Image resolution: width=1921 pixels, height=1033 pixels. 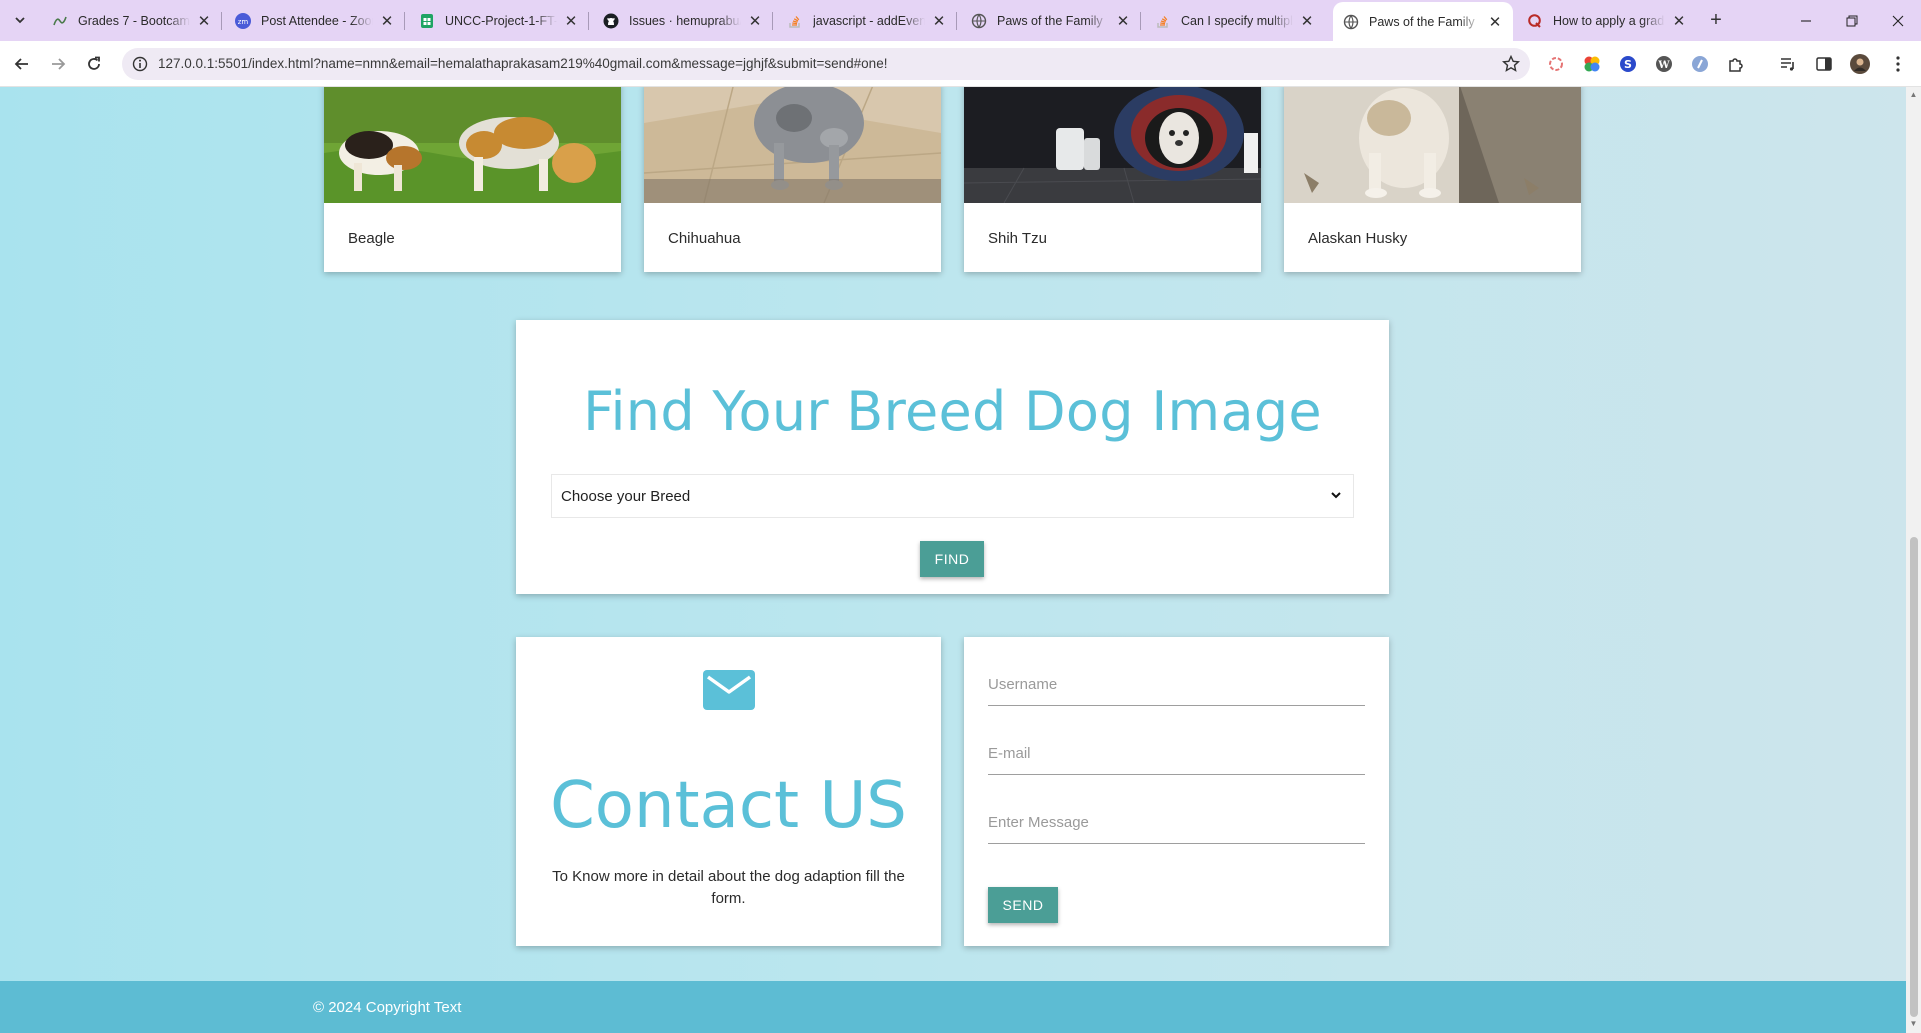 What do you see at coordinates (1423, 21) in the screenshot?
I see `tab-paws-active: Paws of the Family ✕` at bounding box center [1423, 21].